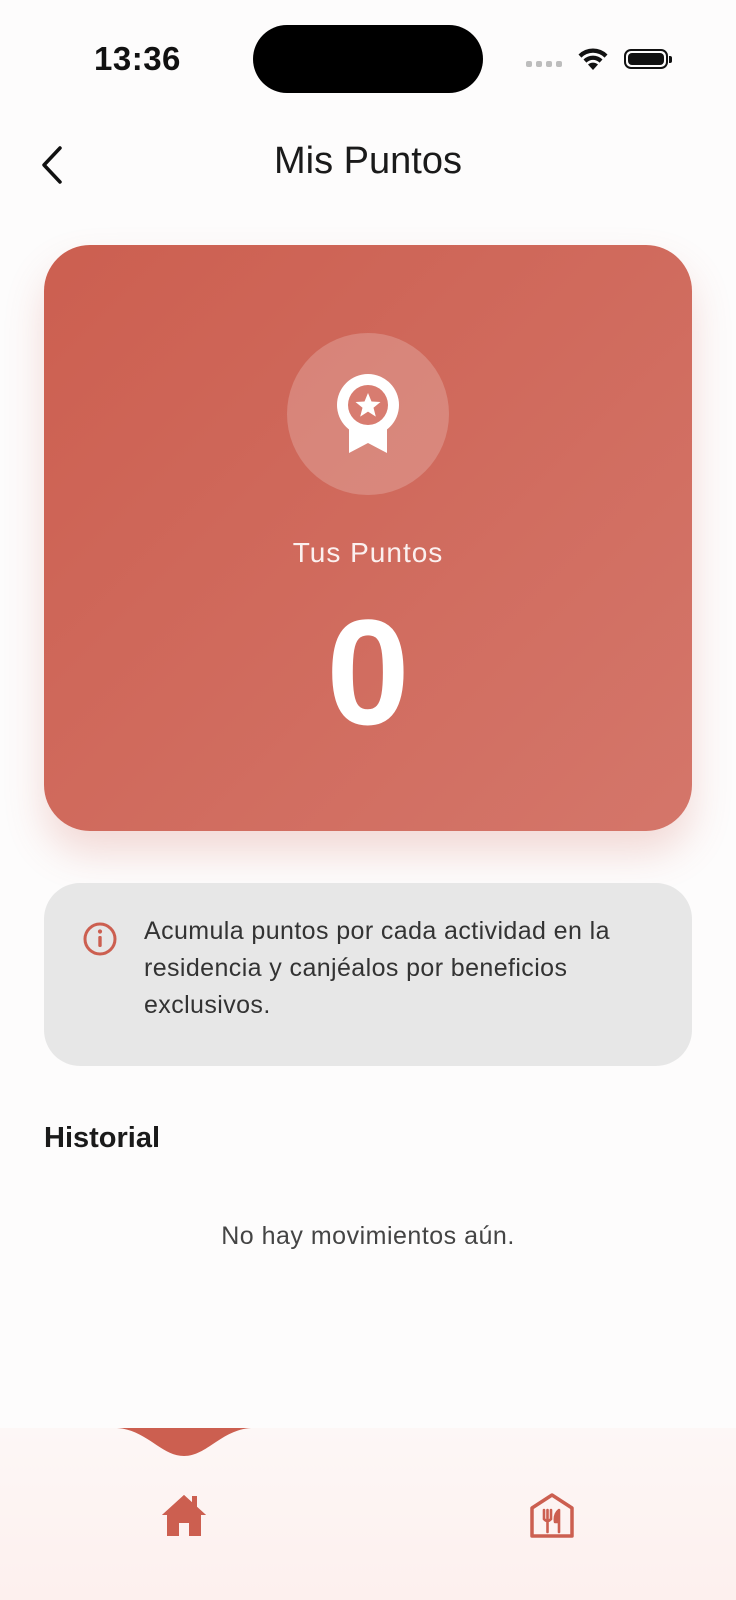 Image resolution: width=736 pixels, height=1600 pixels. Describe the element at coordinates (184, 1442) in the screenshot. I see `nav-active-indicator` at that location.